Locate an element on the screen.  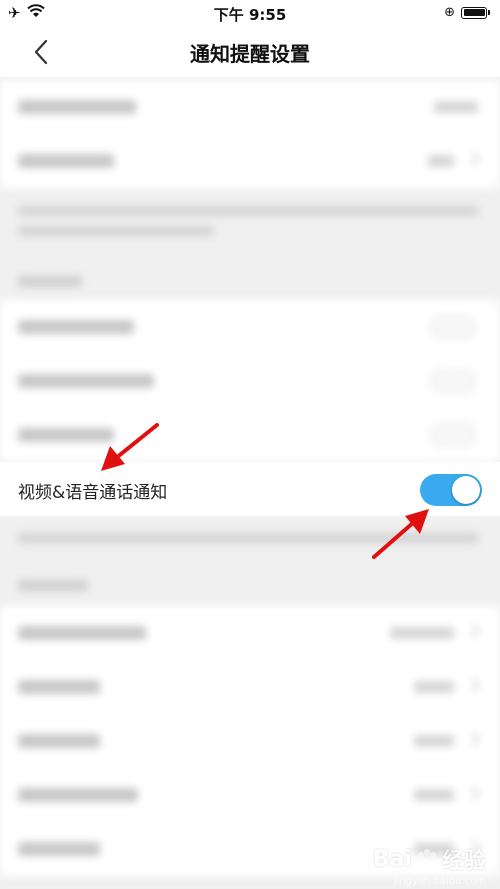
battery-tip is located at coordinates (489, 12).